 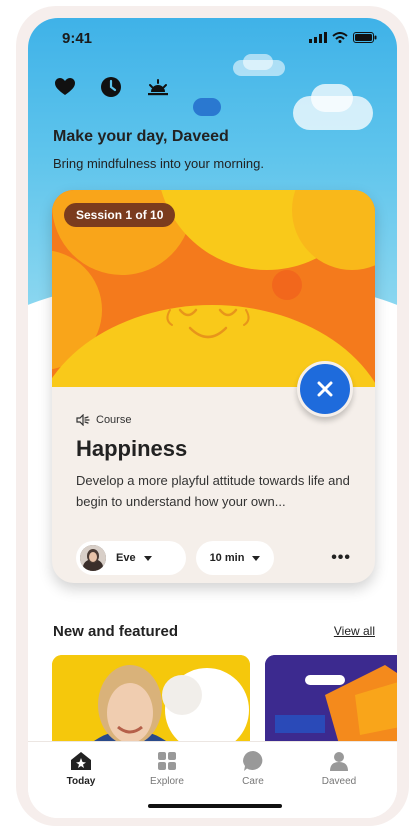 I want to click on close-session-button, so click(x=325, y=389).